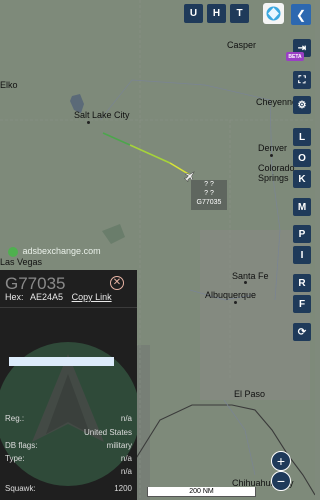 The height and width of the screenshot is (500, 320). What do you see at coordinates (302, 137) in the screenshot?
I see `toggle-button-l: L` at bounding box center [302, 137].